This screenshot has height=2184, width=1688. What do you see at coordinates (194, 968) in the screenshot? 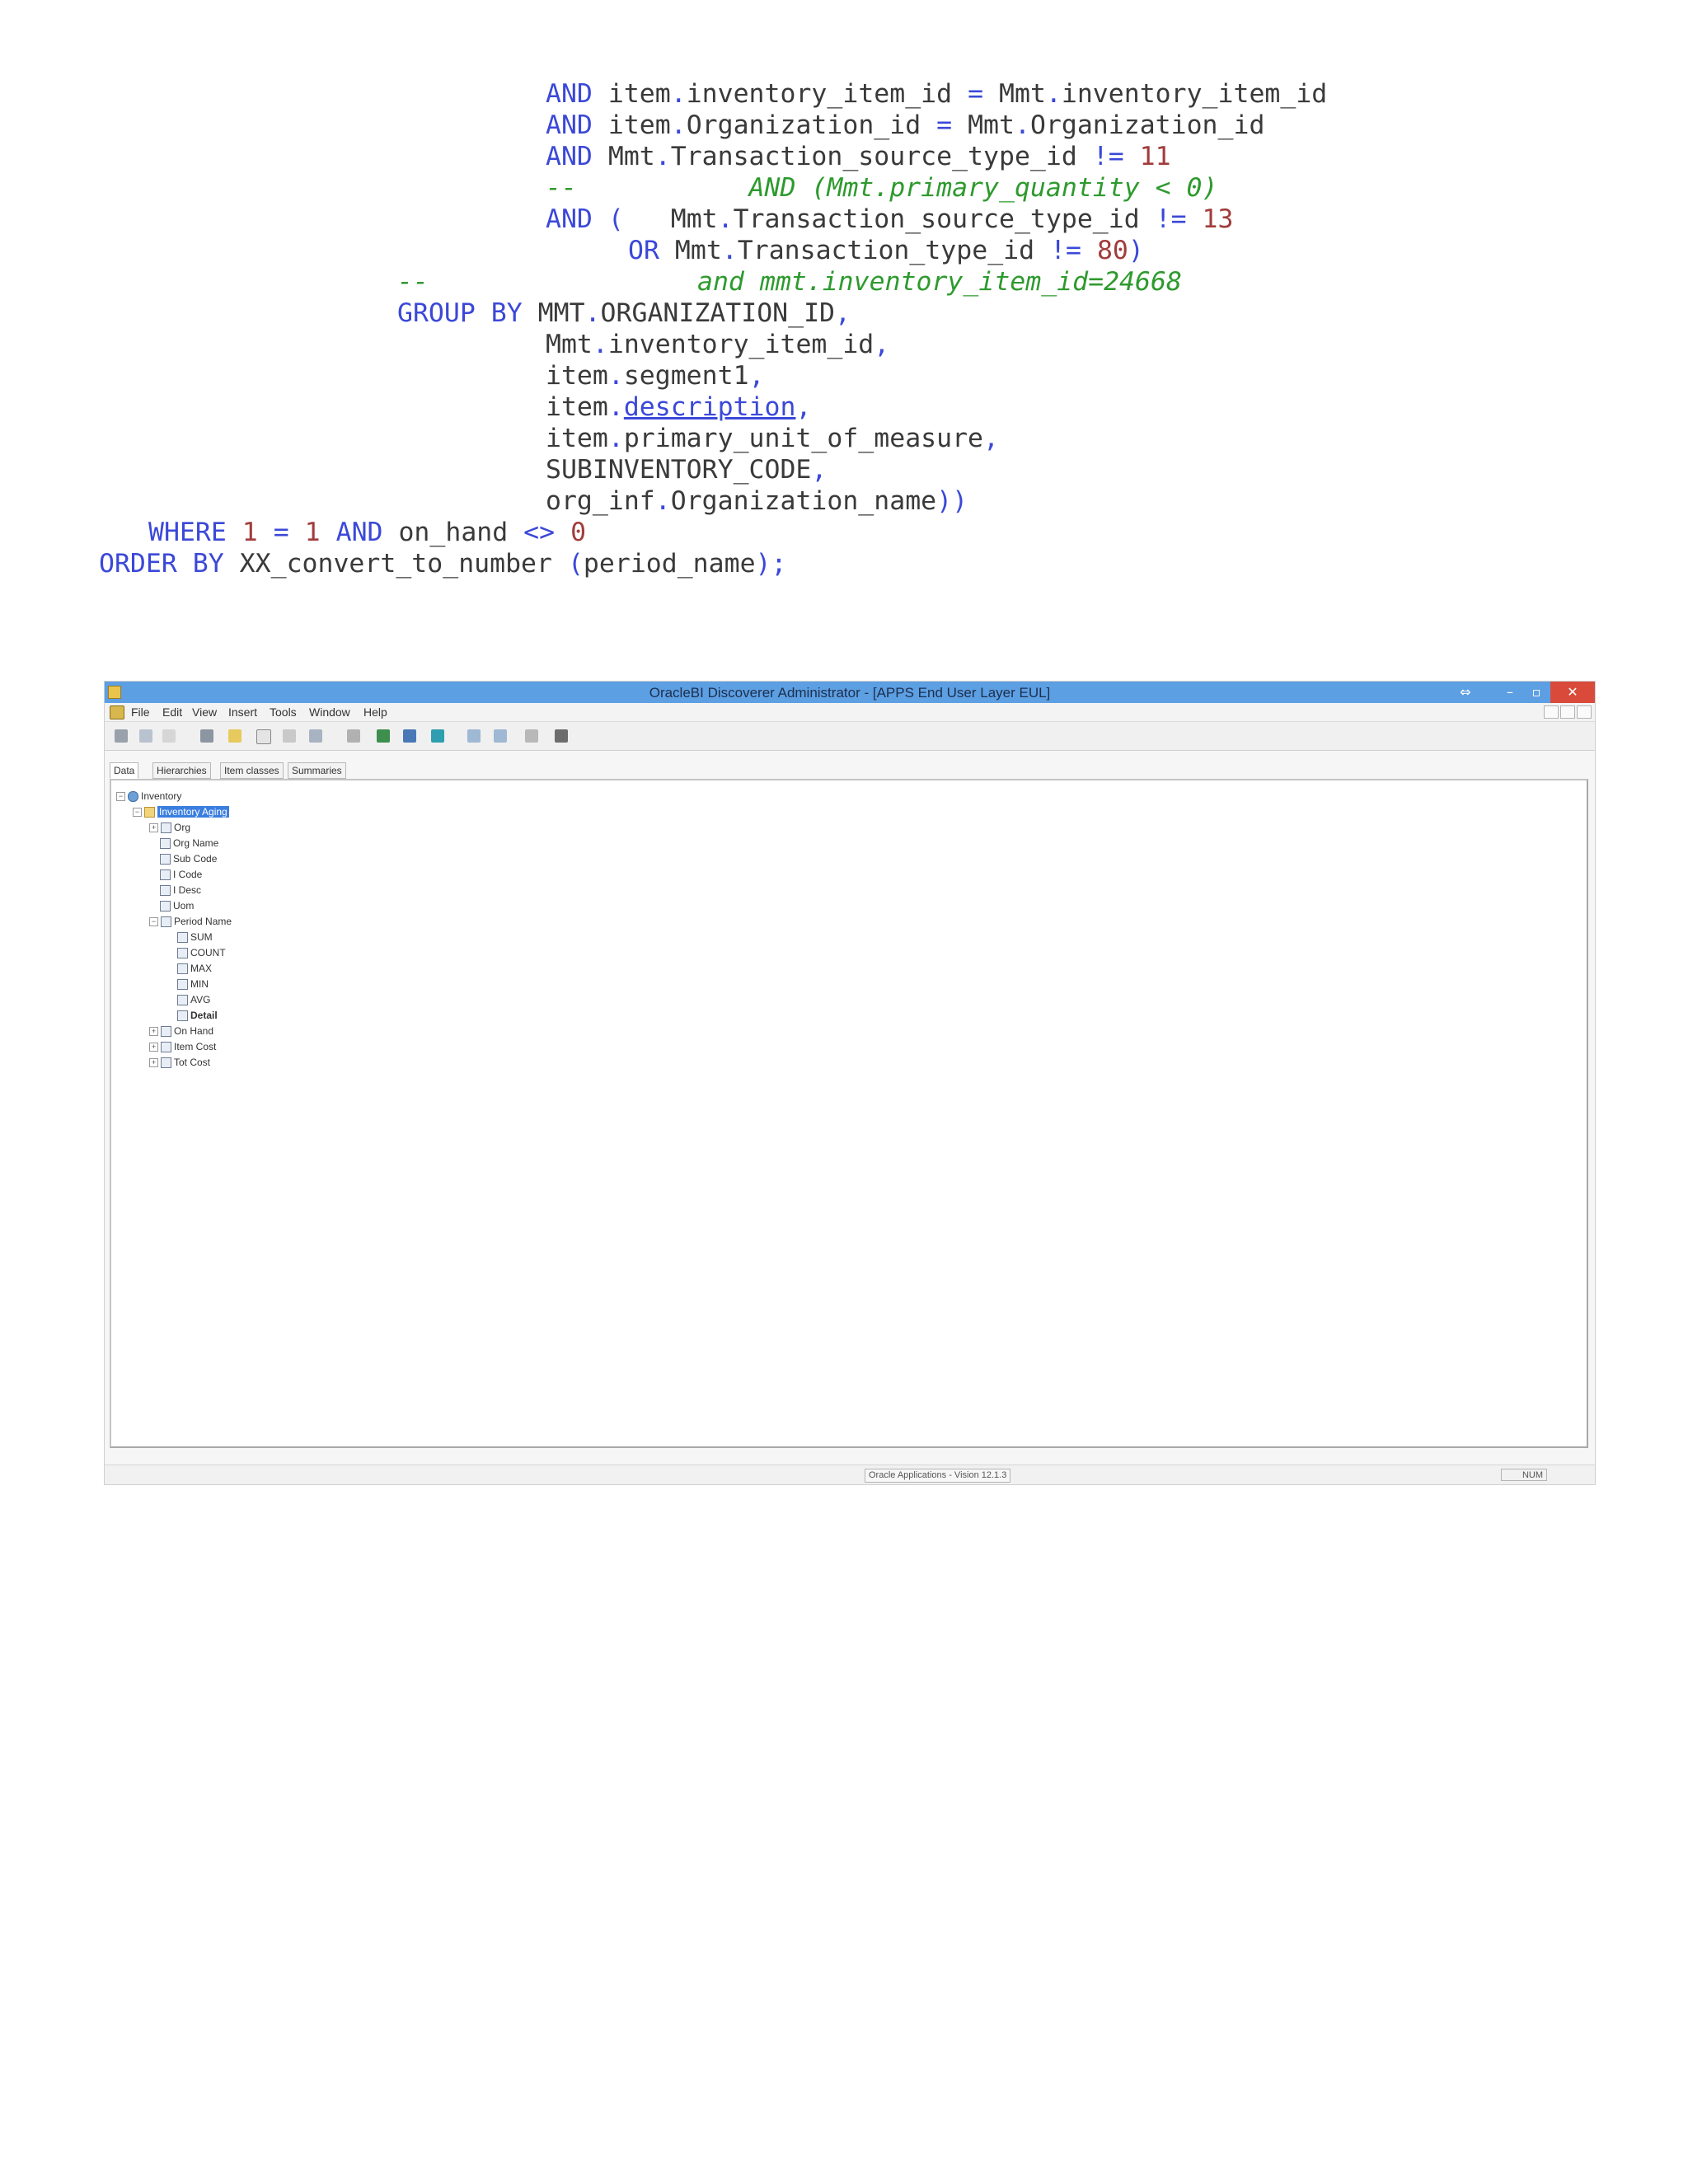
I see `tree-subitem: MAX` at bounding box center [194, 968].